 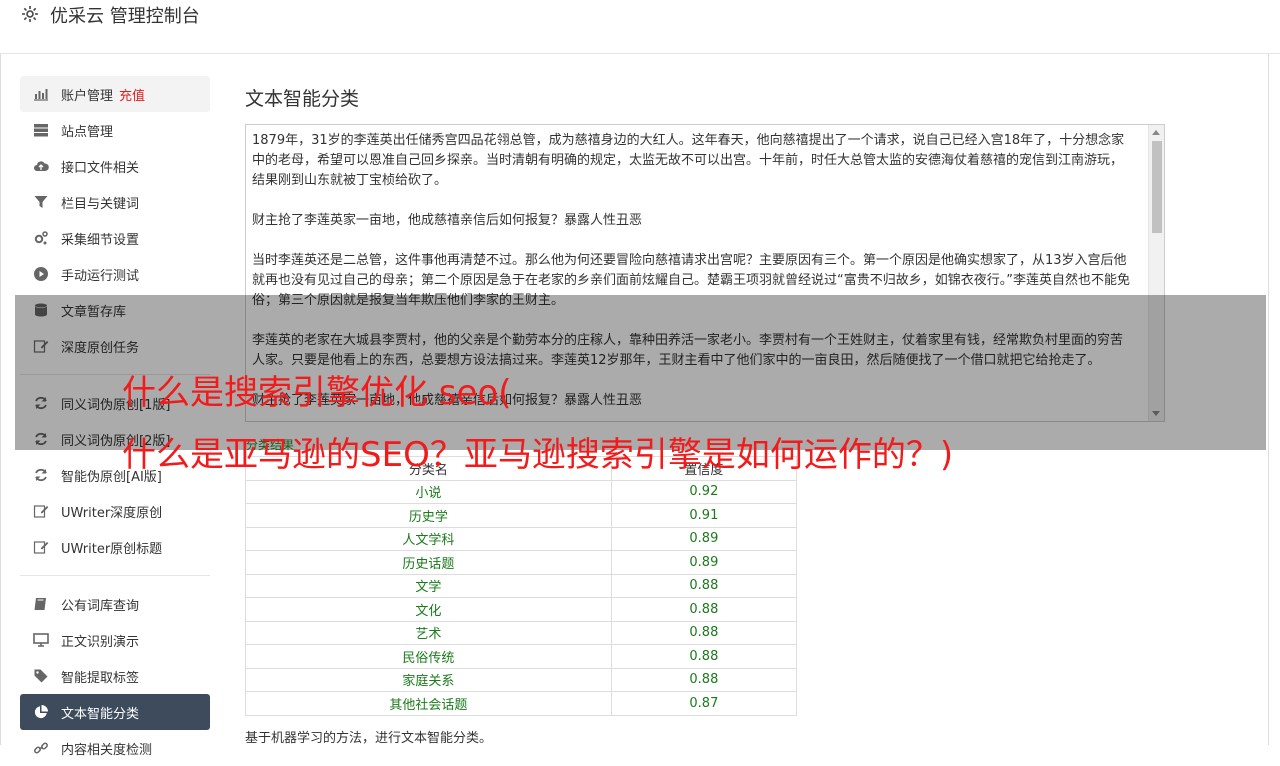 I want to click on sidebar-item-label: 正文识别演示, so click(x=100, y=642).